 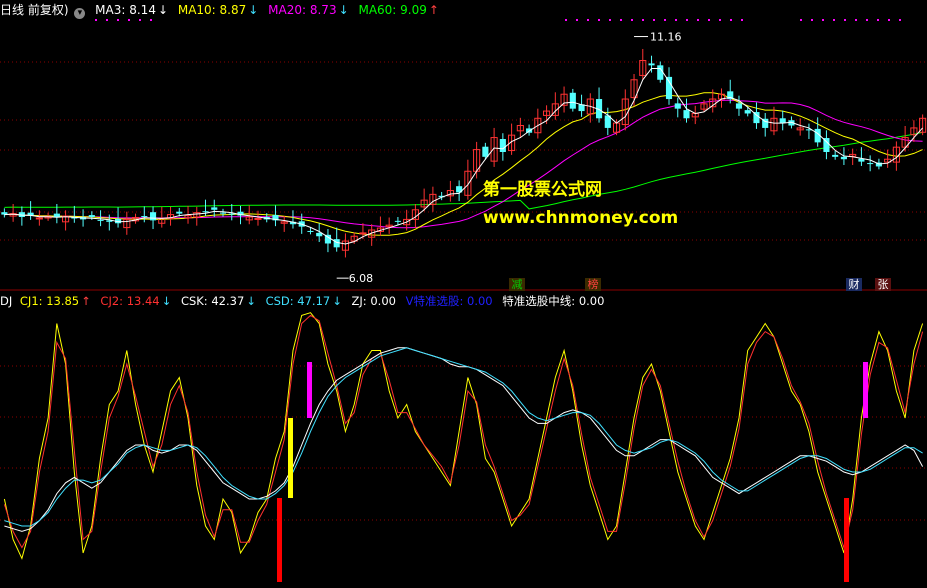 I want to click on signal-bar-red, so click(x=279, y=540).